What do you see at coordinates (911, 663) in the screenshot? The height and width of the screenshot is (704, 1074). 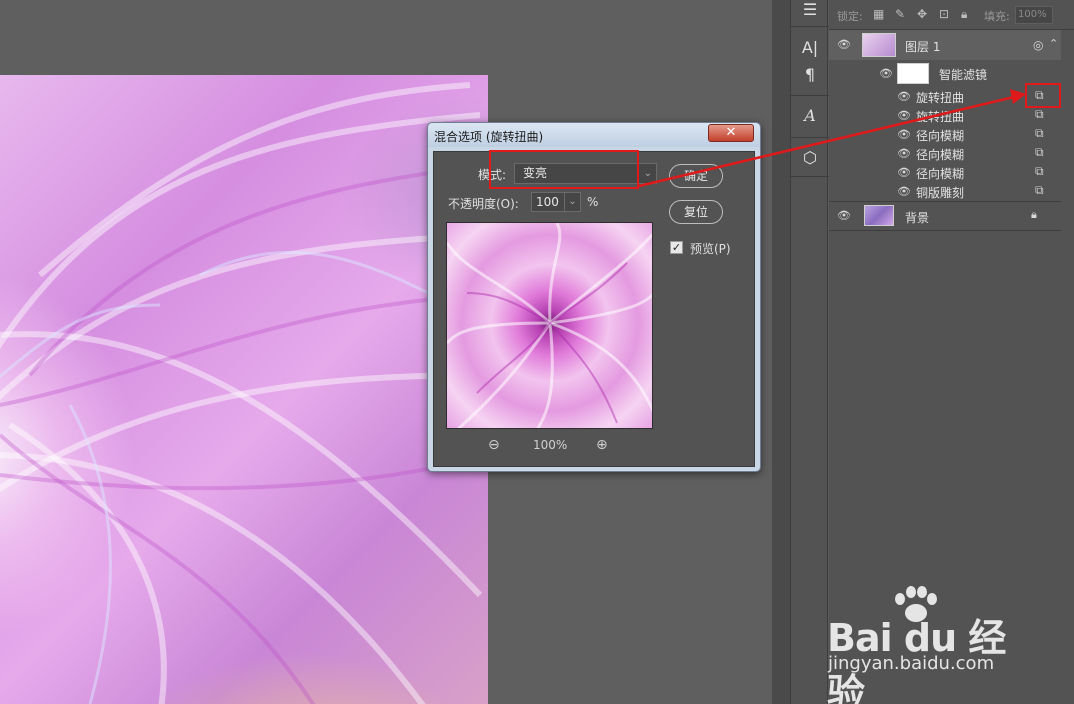 I see `watermark-url: jingyan.baidu.com` at bounding box center [911, 663].